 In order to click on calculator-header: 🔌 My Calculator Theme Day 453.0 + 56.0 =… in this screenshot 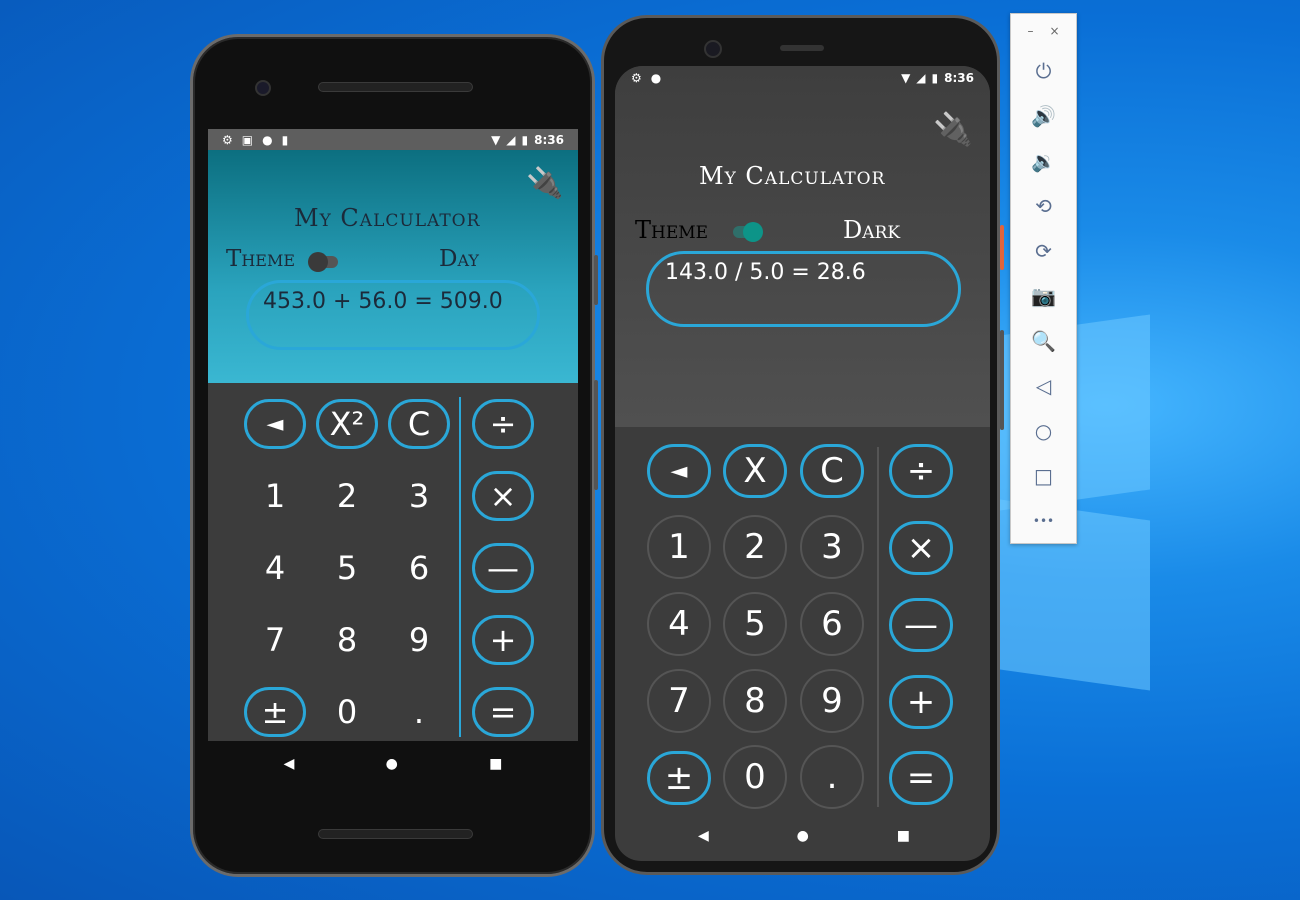, I will do `click(393, 266)`.